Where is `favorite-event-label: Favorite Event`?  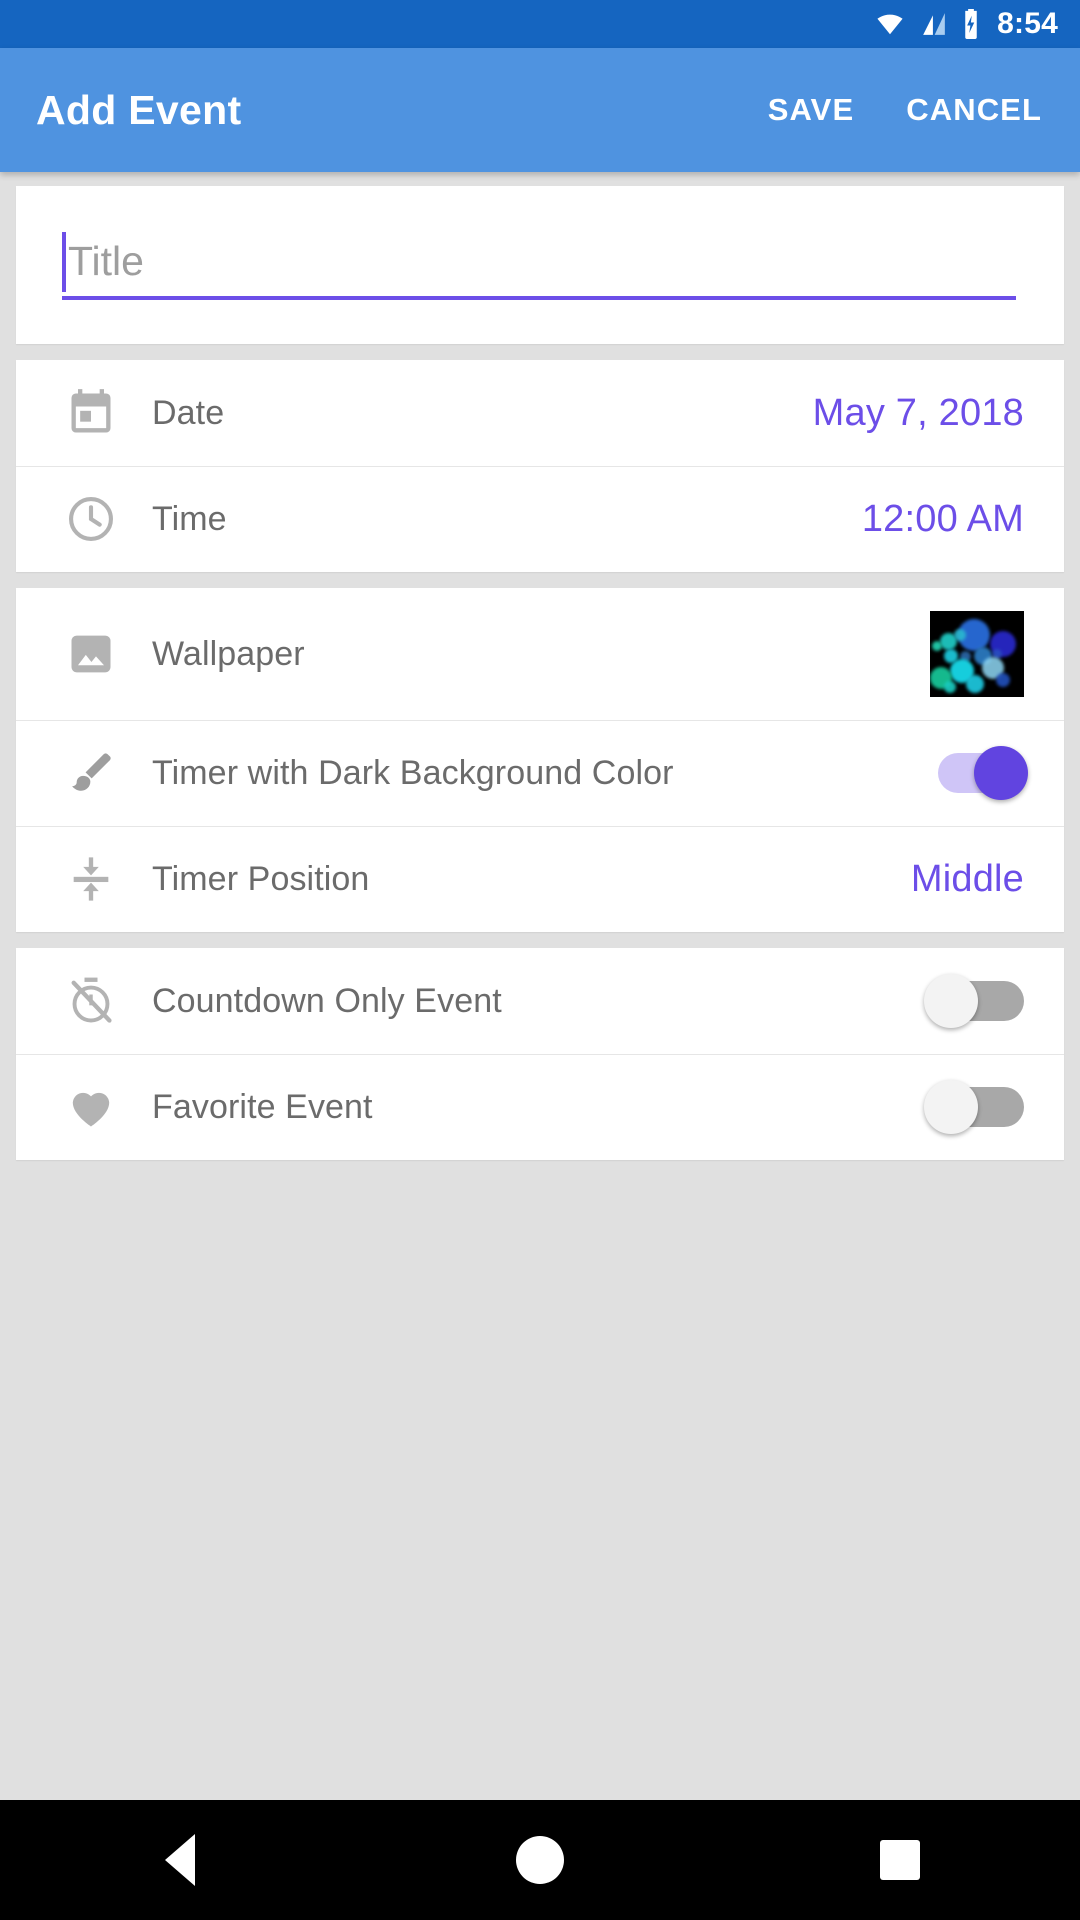 favorite-event-label: Favorite Event is located at coordinates (262, 1106).